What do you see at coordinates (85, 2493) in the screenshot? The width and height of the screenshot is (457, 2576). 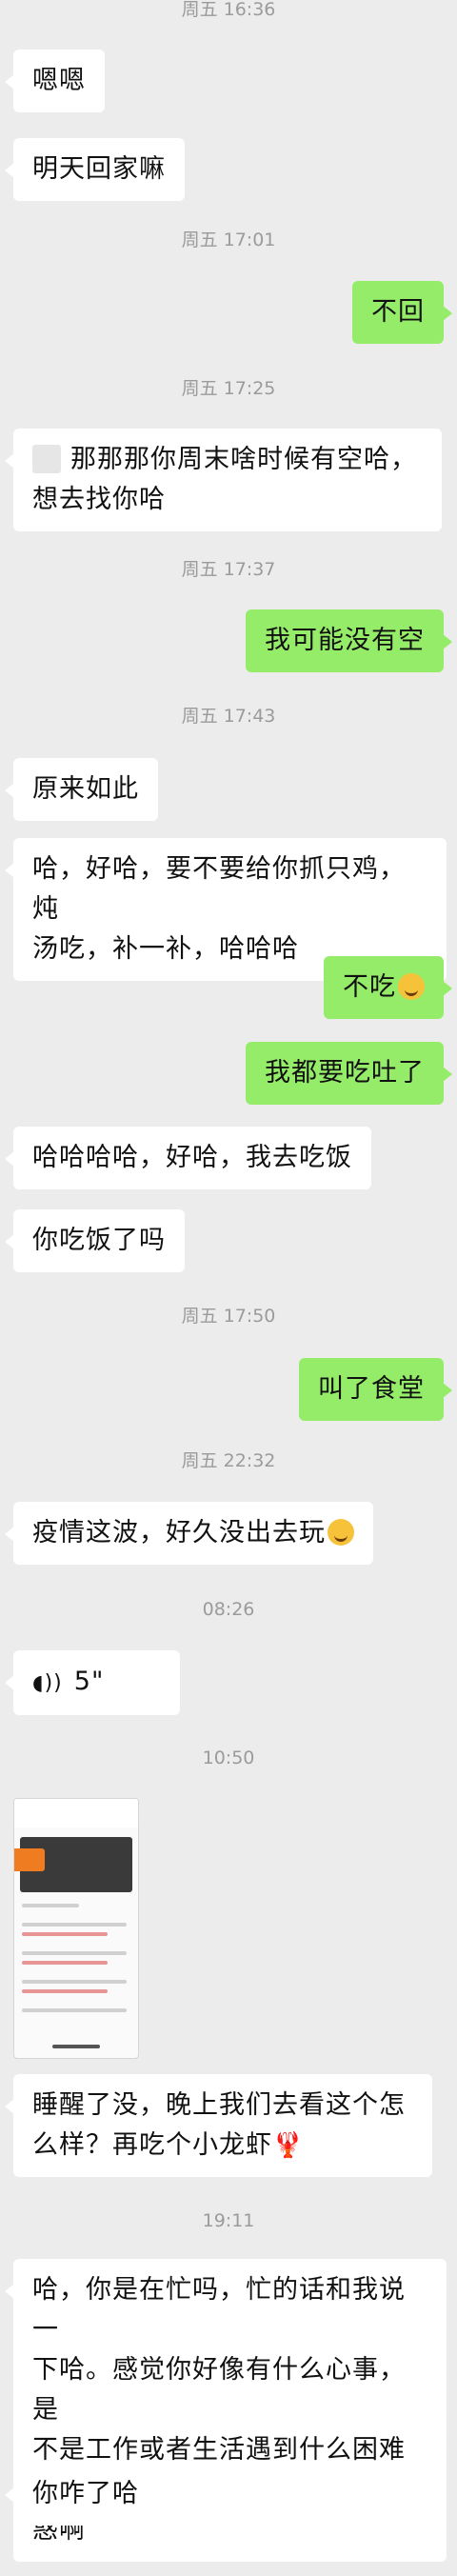 I see `message-text: 你咋了哈` at bounding box center [85, 2493].